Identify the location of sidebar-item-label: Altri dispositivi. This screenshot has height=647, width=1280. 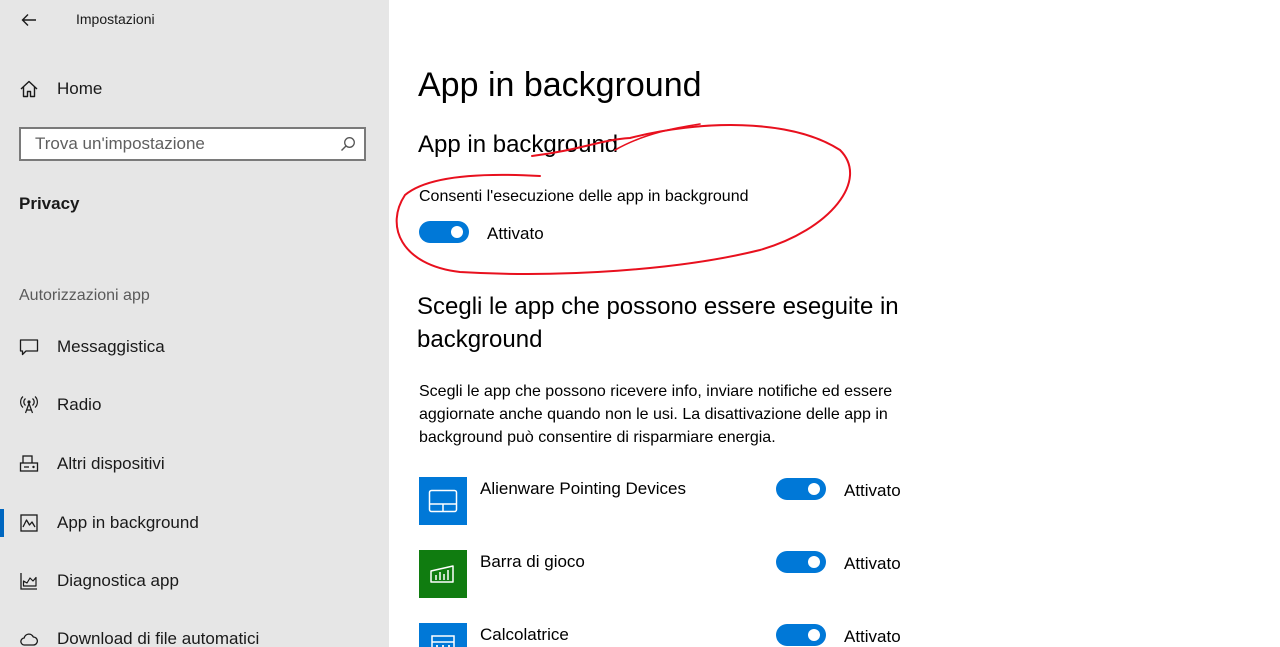
(111, 463).